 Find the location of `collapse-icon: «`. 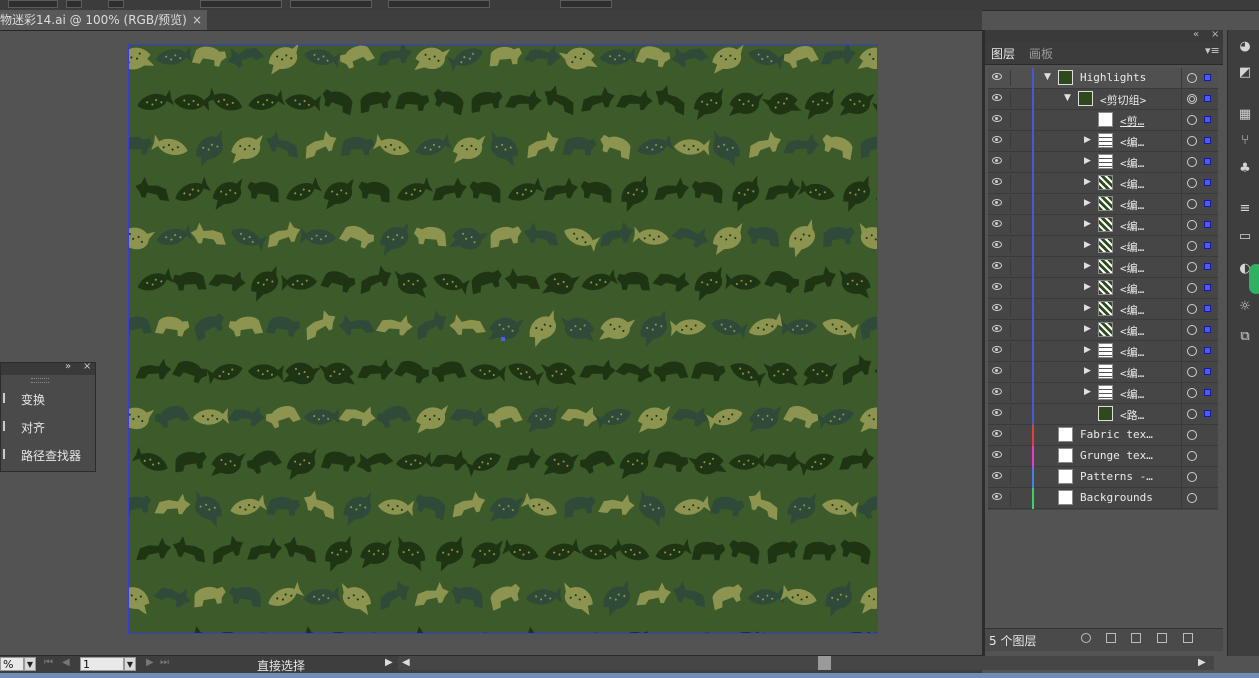

collapse-icon: « is located at coordinates (1196, 34).